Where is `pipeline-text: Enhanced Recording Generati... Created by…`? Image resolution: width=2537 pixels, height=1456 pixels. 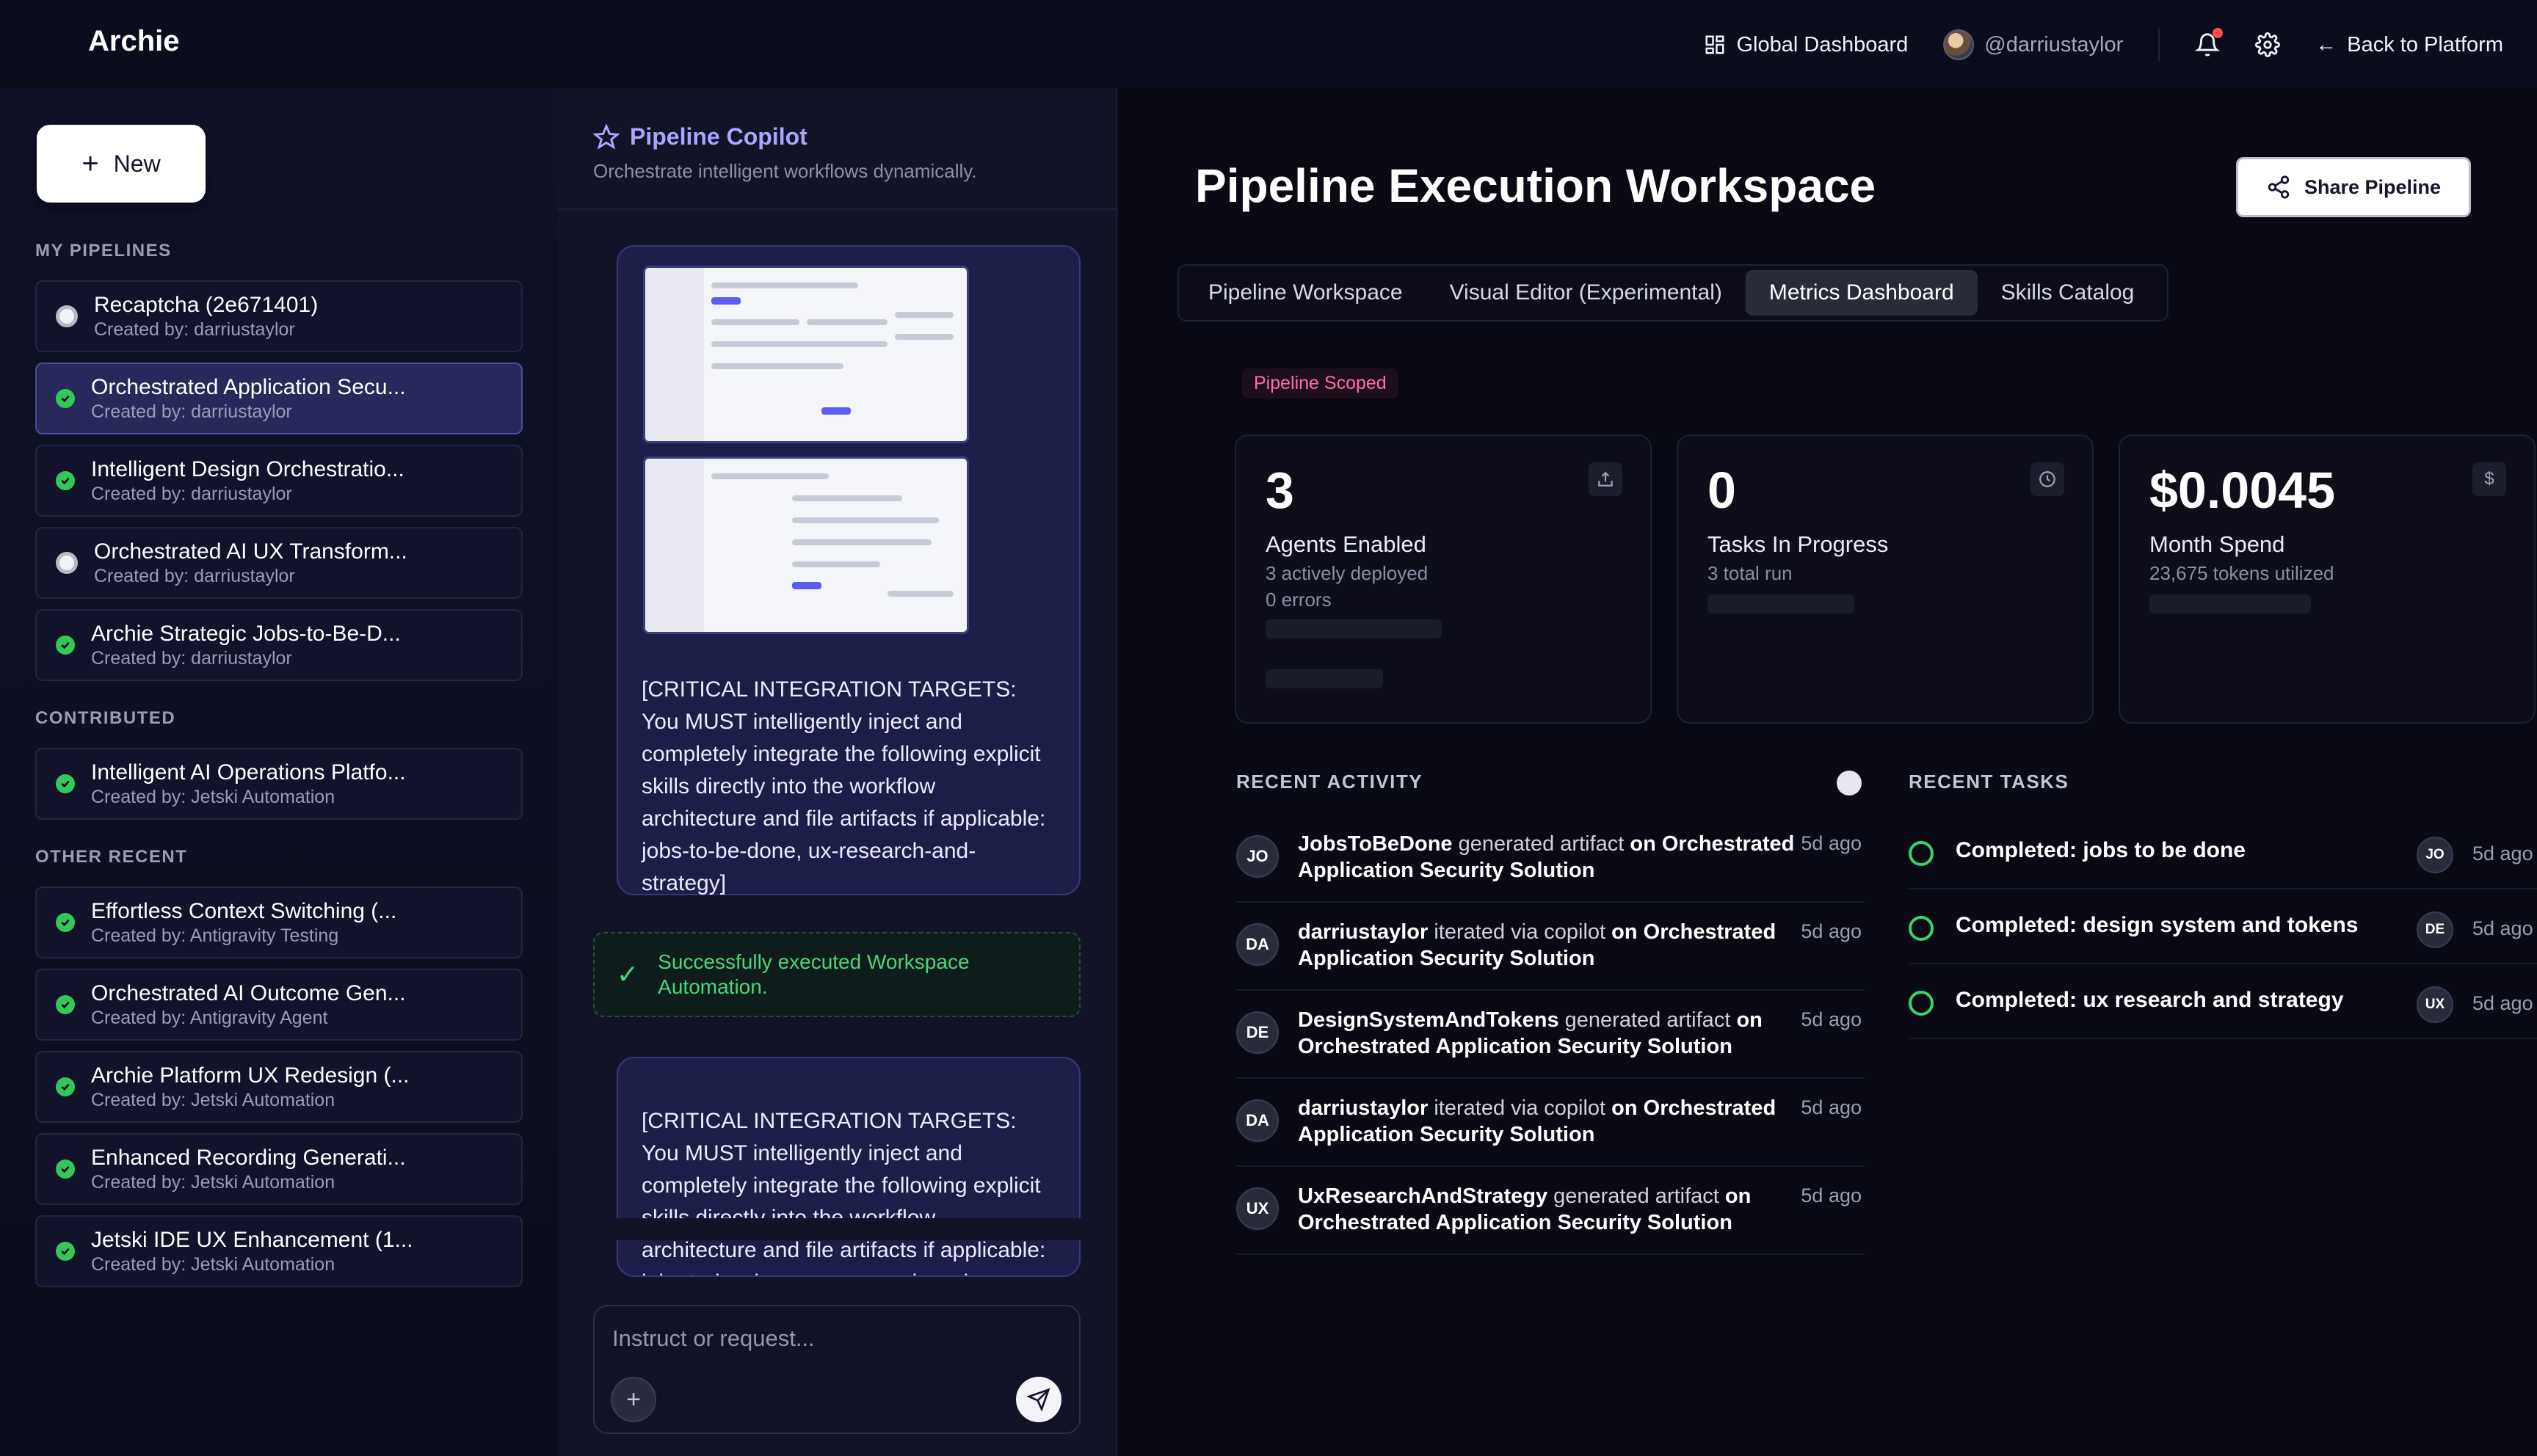 pipeline-text: Enhanced Recording Generati... Created by… is located at coordinates (248, 1169).